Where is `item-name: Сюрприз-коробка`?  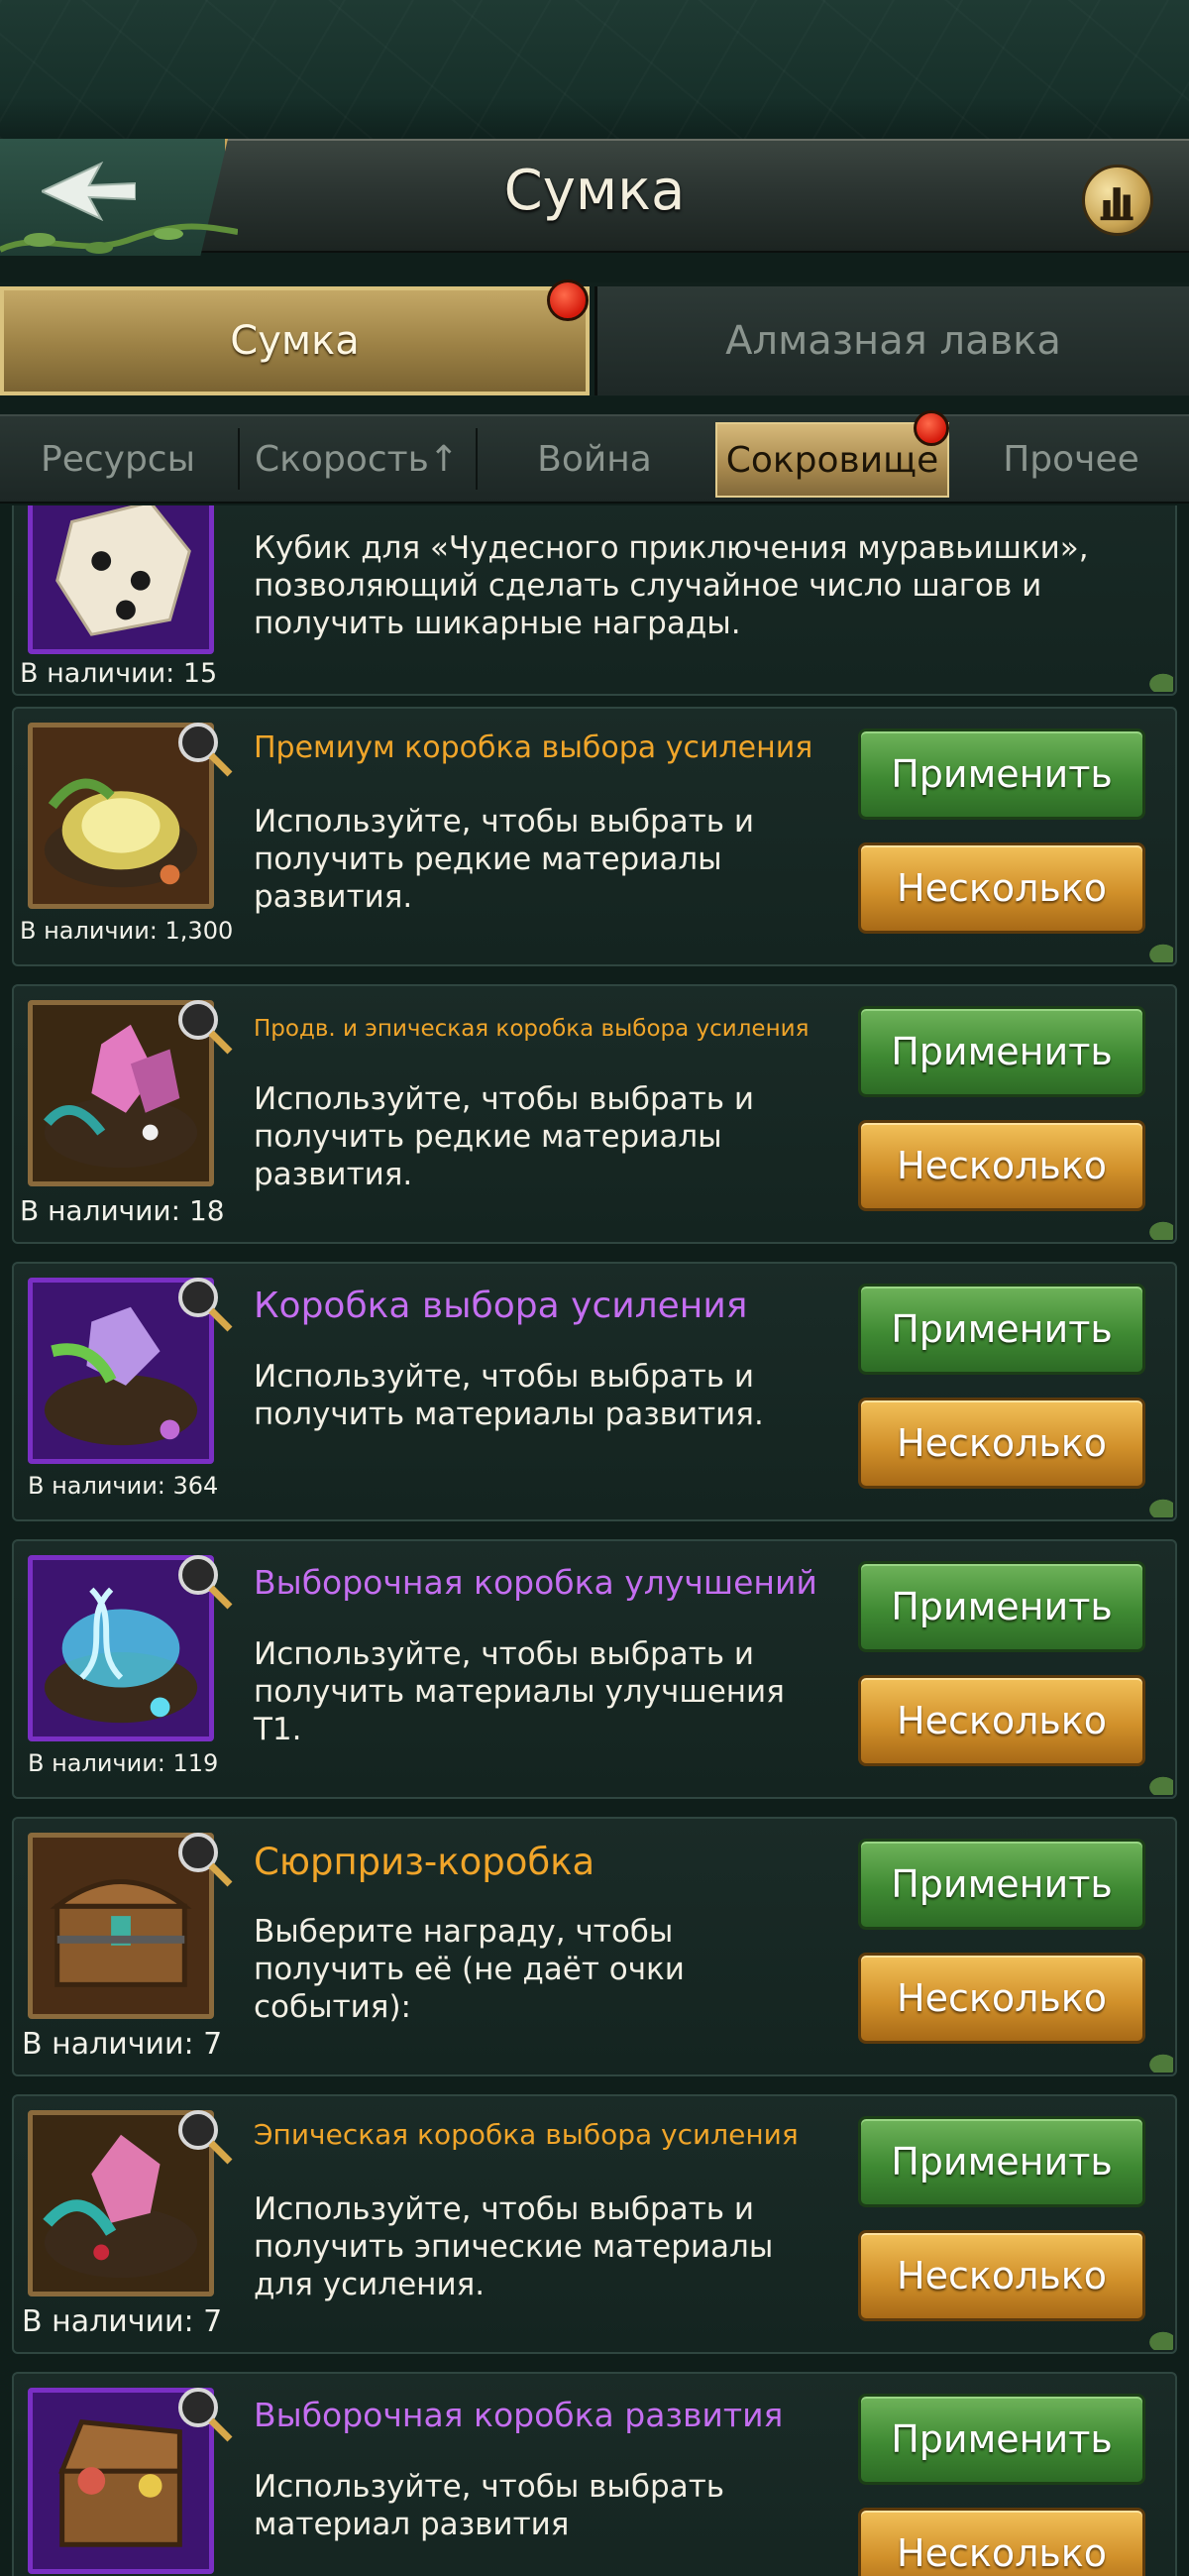
item-name: Сюрприз-коробка is located at coordinates (424, 1862).